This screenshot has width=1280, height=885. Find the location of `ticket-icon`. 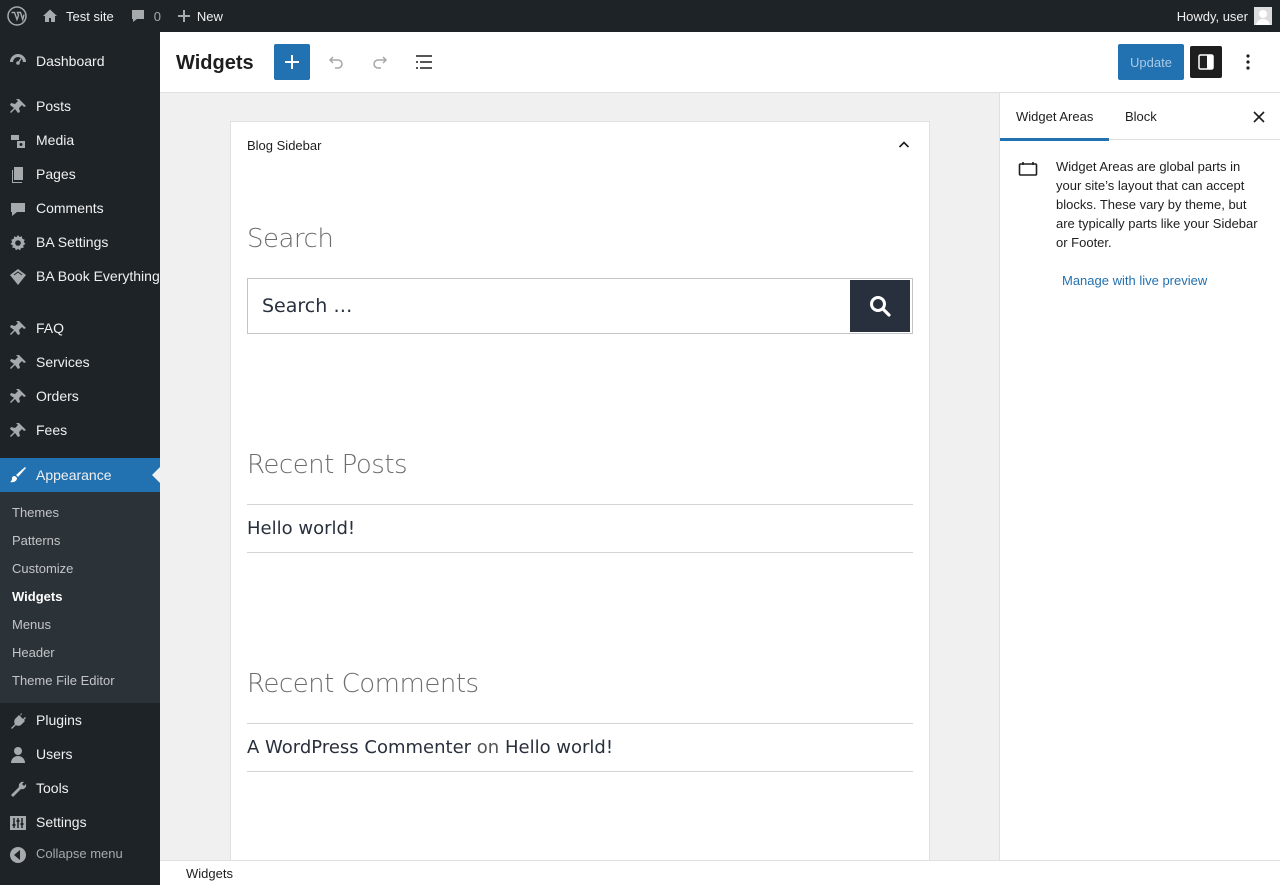

ticket-icon is located at coordinates (18, 277).